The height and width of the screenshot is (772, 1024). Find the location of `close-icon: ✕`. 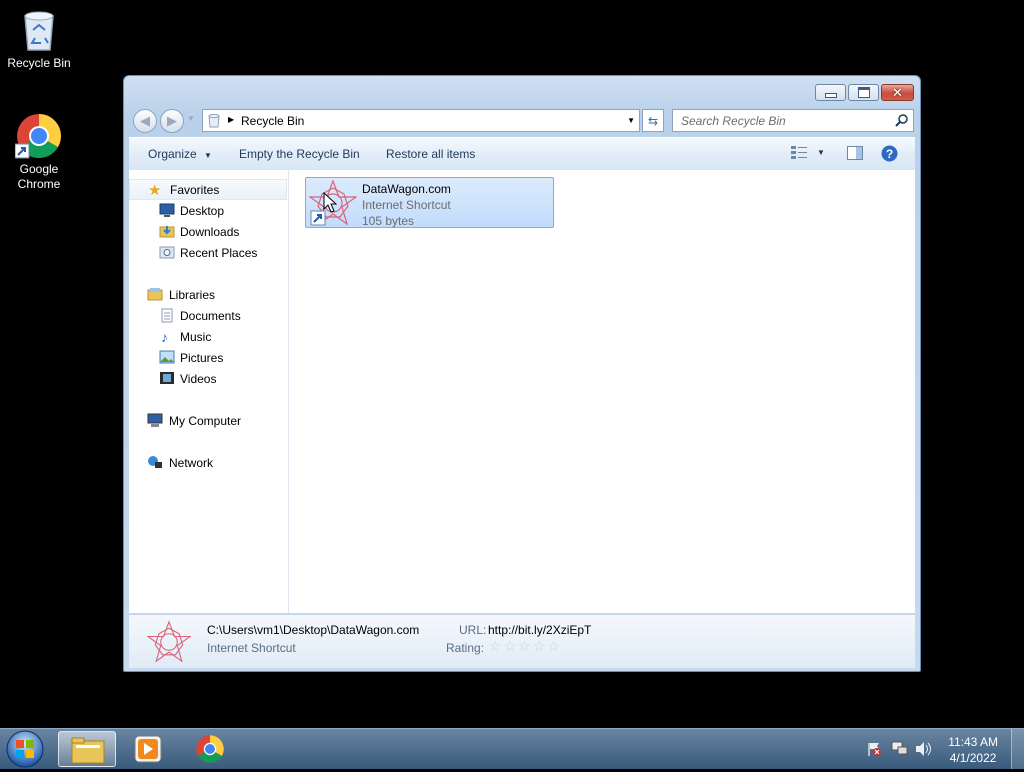

close-icon: ✕ is located at coordinates (897, 92).